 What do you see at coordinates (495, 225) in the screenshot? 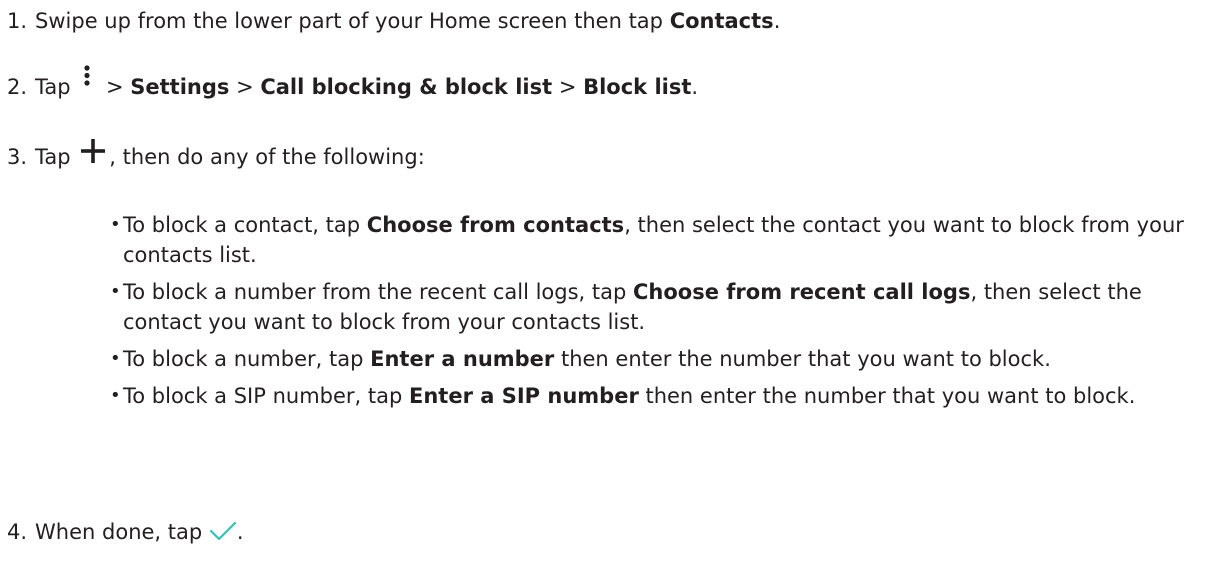
I see `item-bold-text: Choose from contacts` at bounding box center [495, 225].